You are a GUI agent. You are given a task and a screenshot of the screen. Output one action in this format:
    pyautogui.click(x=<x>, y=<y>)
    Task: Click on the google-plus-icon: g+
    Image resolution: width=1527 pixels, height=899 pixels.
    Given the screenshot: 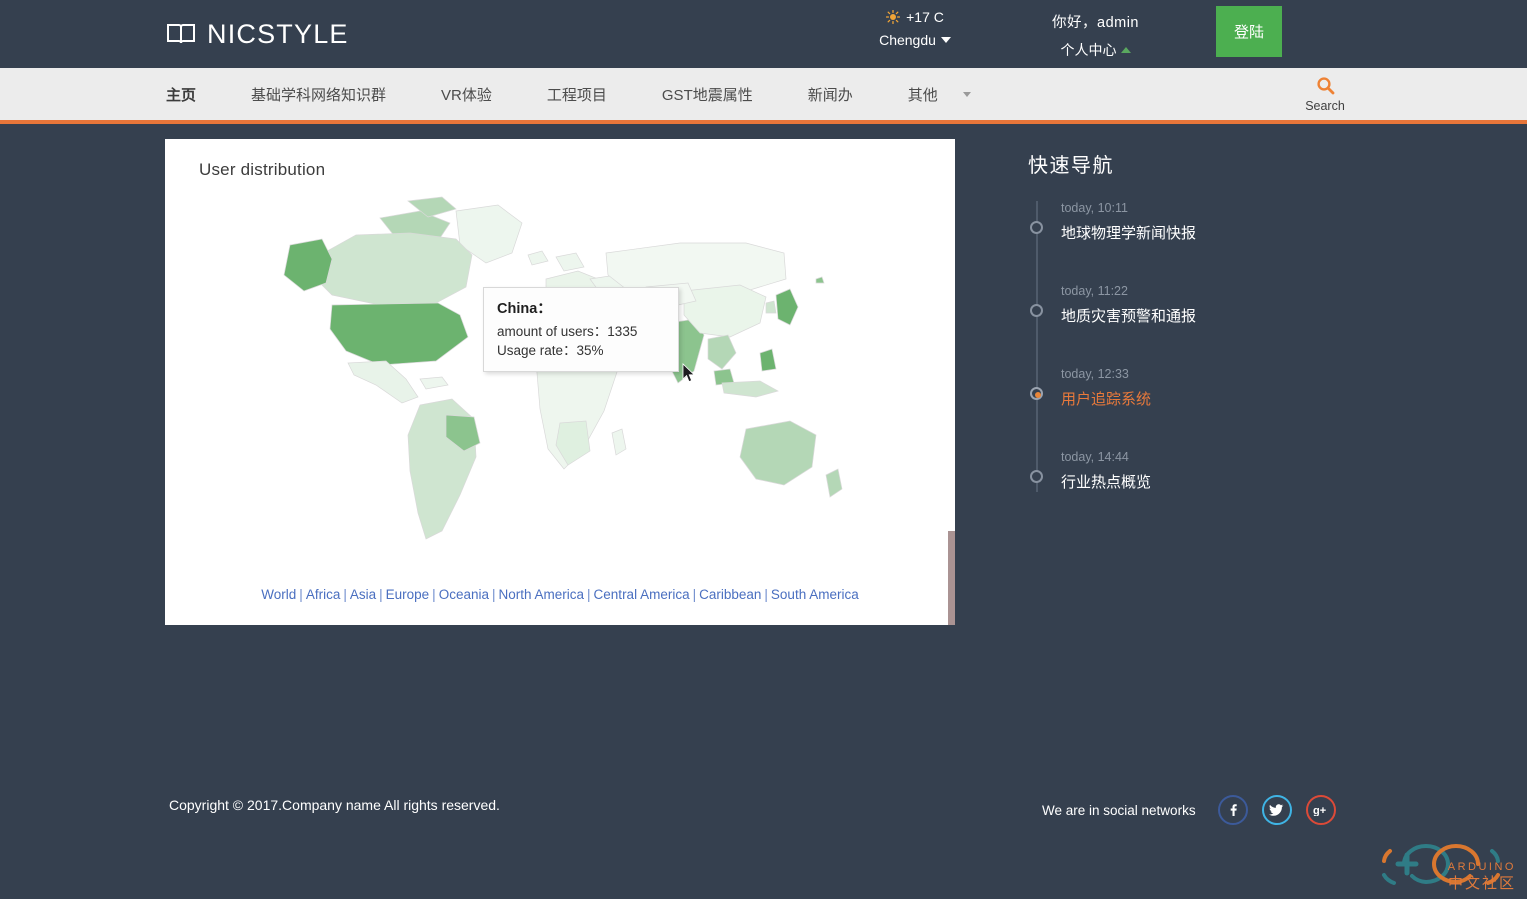 What is the action you would take?
    pyautogui.click(x=1320, y=810)
    